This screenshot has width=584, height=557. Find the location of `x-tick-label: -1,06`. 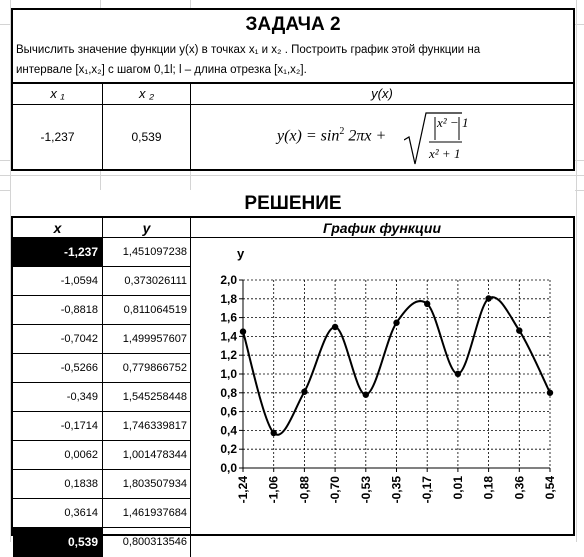

x-tick-label: -1,06 is located at coordinates (274, 490).